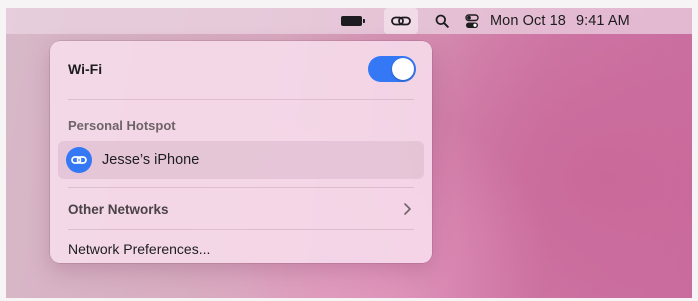 The image size is (698, 301). I want to click on menubar-time: 9:41 AM, so click(602, 21).